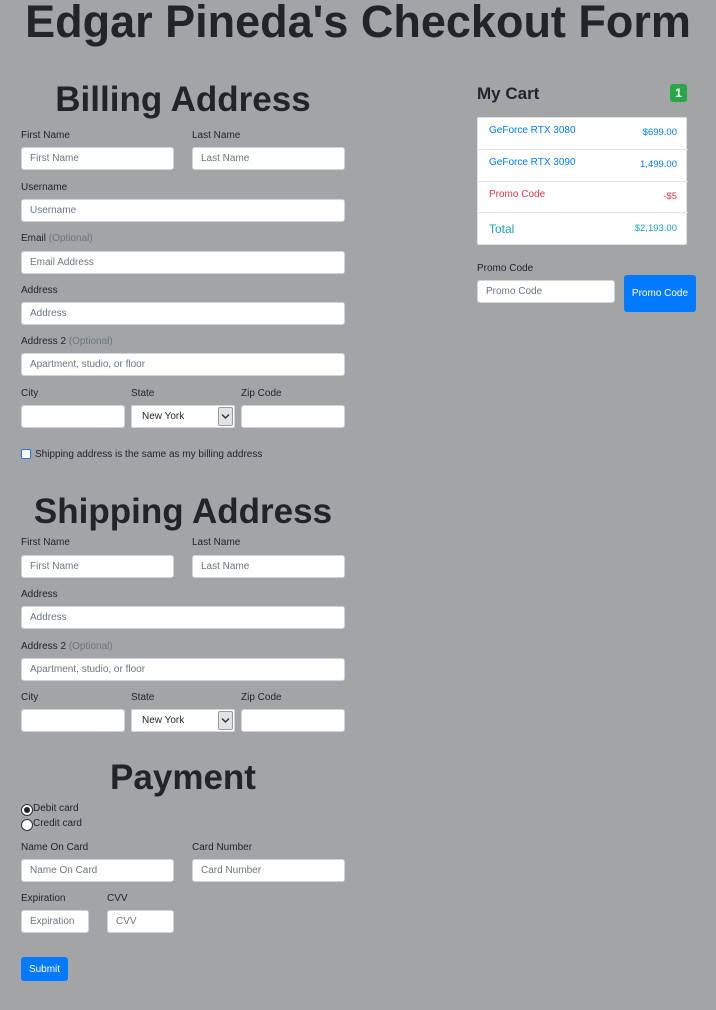 The image size is (716, 1010). Describe the element at coordinates (678, 93) in the screenshot. I see `cart-count-badge: 1` at that location.